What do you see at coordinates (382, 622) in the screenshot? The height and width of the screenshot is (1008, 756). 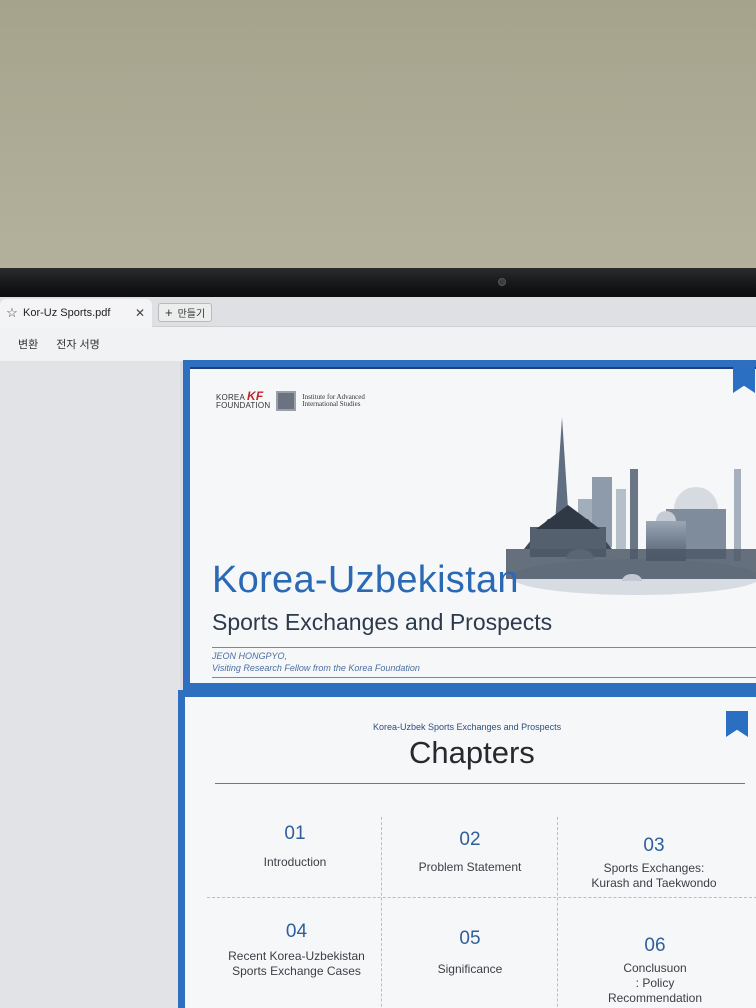 I see `cover-subtitle: Sports Exchanges and Prospects` at bounding box center [382, 622].